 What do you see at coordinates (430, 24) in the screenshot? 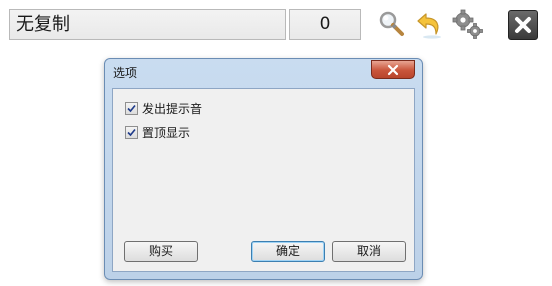
I see `undo-icon` at bounding box center [430, 24].